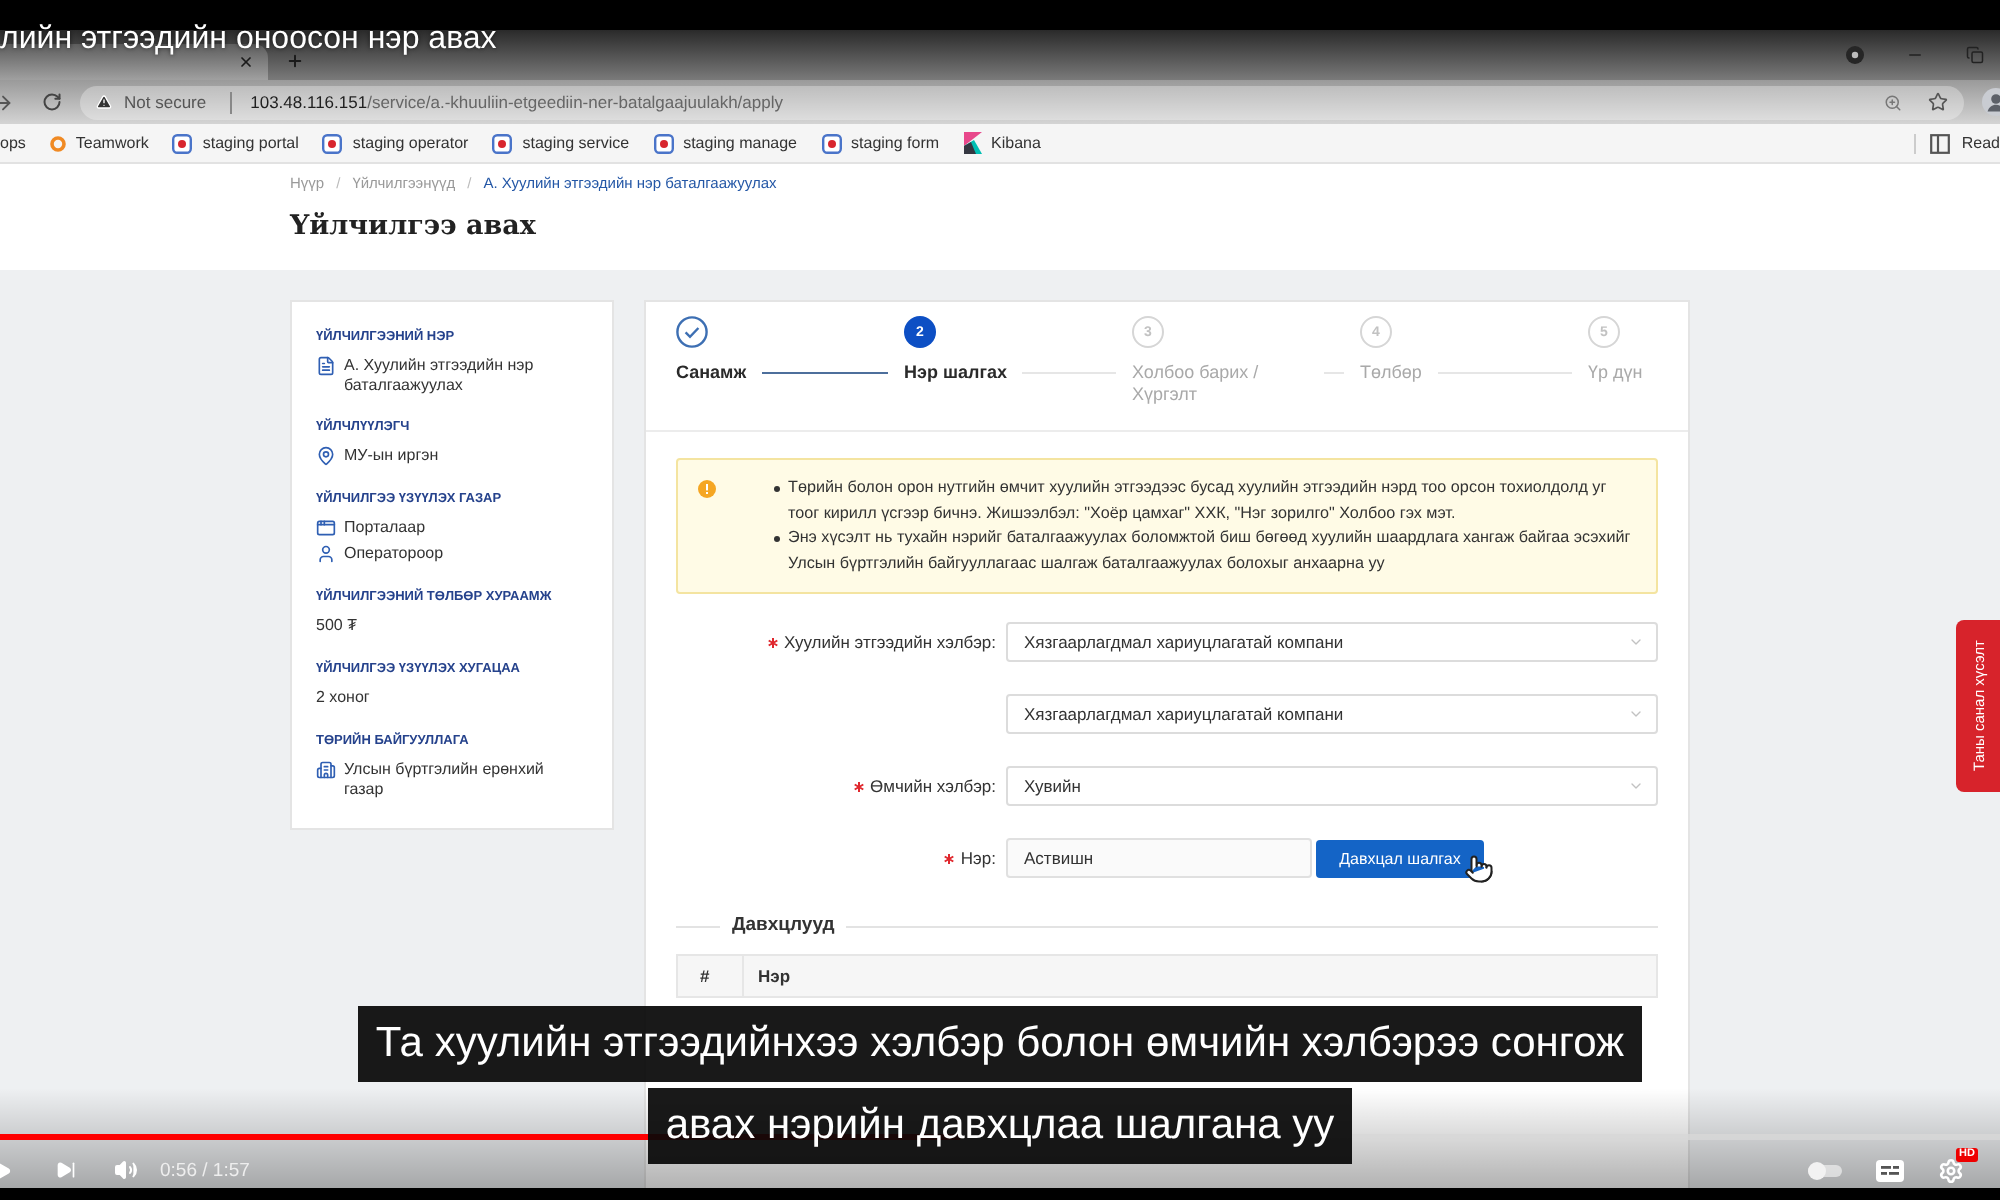 The image size is (2000, 1200). Describe the element at coordinates (326, 770) in the screenshot. I see `building-icon` at that location.